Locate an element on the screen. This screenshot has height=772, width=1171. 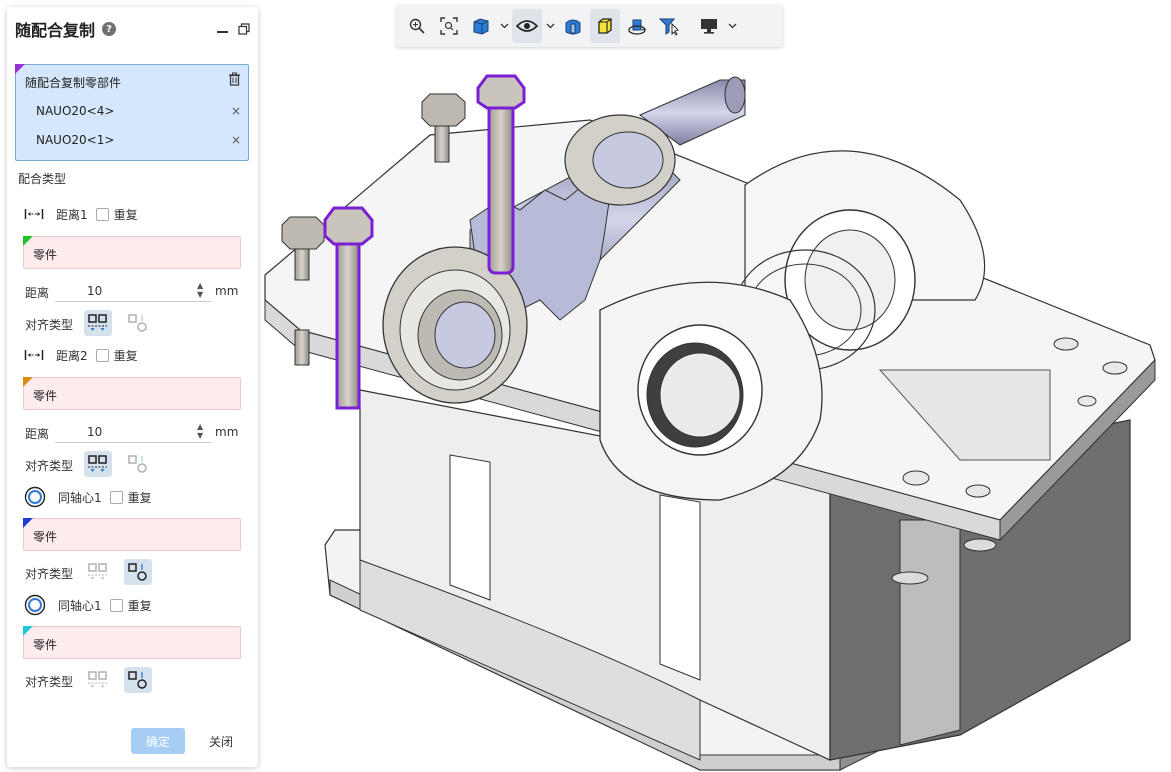
list-item: NAUO20<1> × is located at coordinates (138, 140).